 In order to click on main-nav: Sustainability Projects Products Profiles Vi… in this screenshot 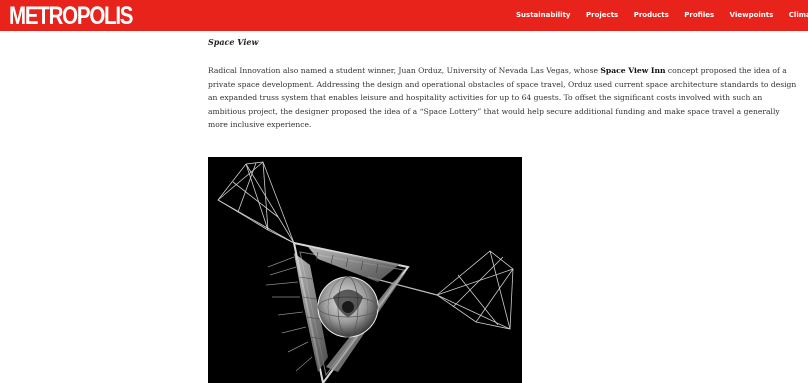, I will do `click(662, 15)`.